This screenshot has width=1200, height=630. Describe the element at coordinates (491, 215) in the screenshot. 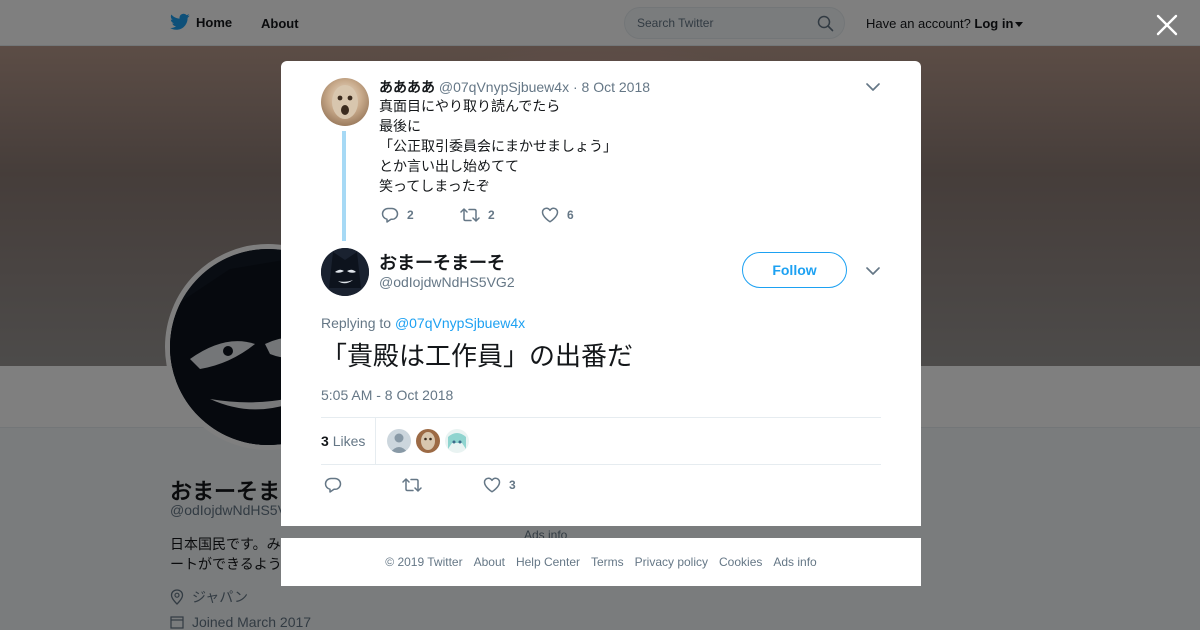

I see `parent-retweet-count: 2` at that location.